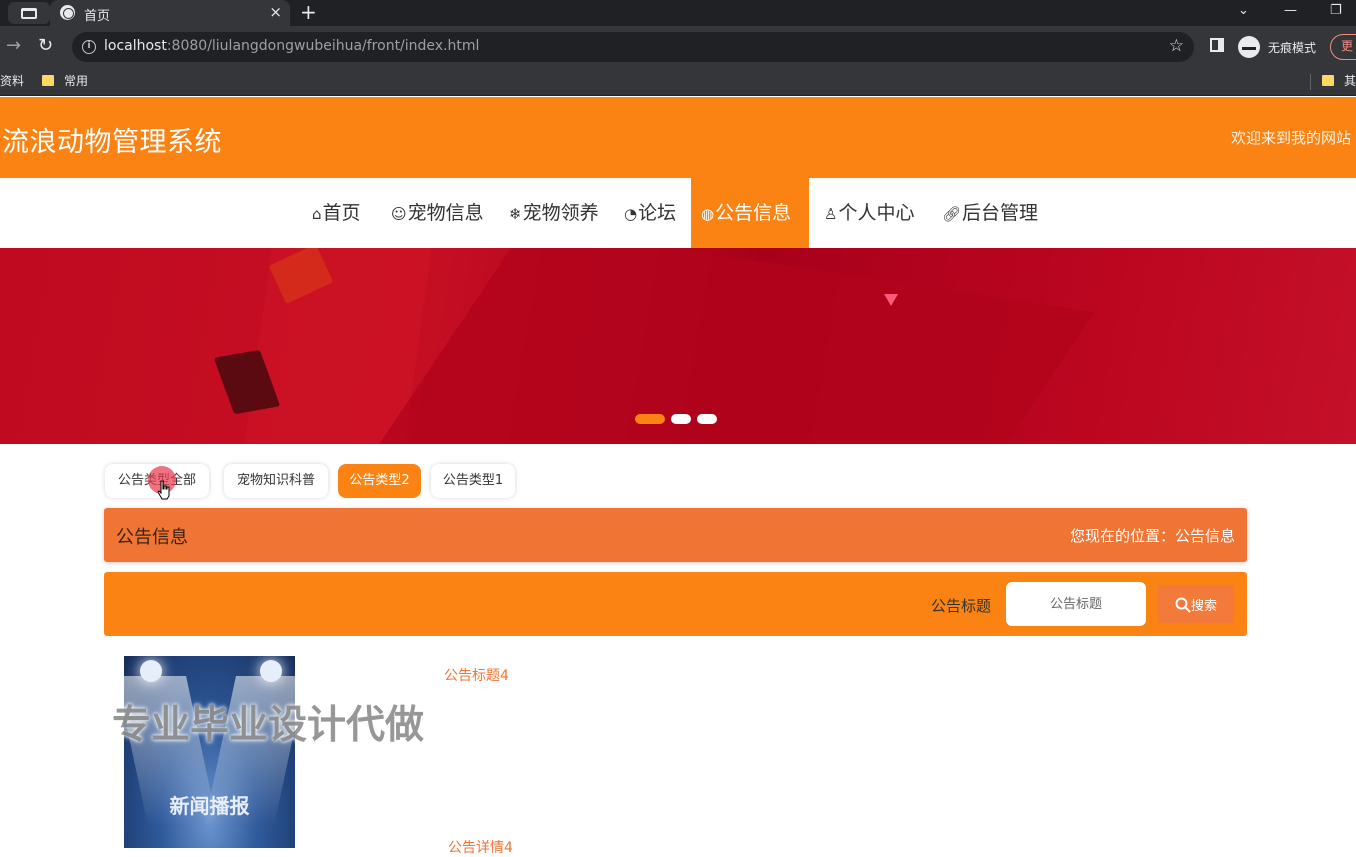 The height and width of the screenshot is (857, 1356). I want to click on search-label: 公告标题, so click(961, 606).